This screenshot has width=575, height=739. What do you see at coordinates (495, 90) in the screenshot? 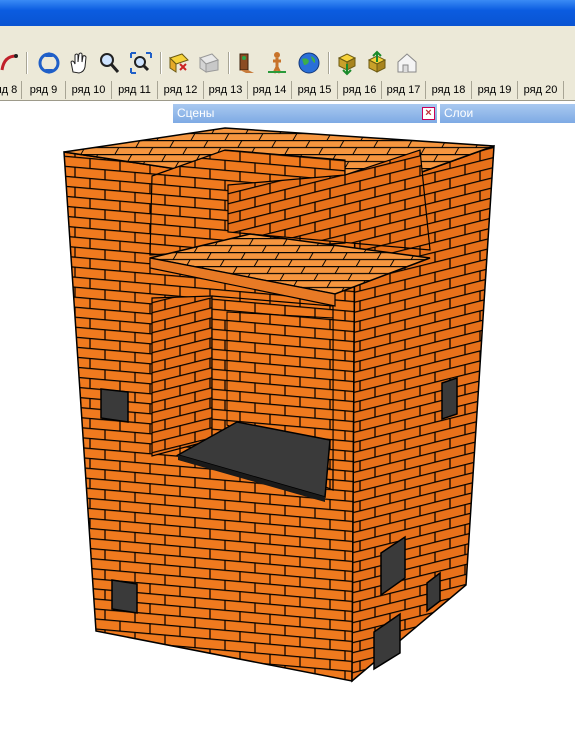
I see `tab-ryad-19: ряд 19` at bounding box center [495, 90].